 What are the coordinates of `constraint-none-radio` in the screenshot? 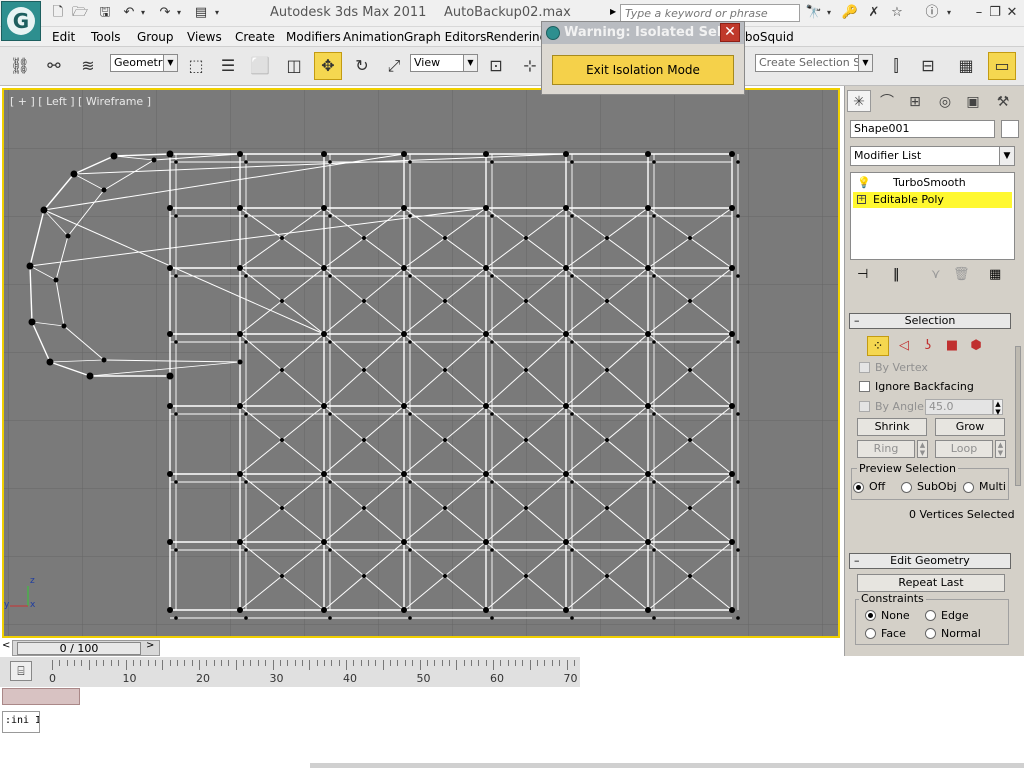 It's located at (870, 615).